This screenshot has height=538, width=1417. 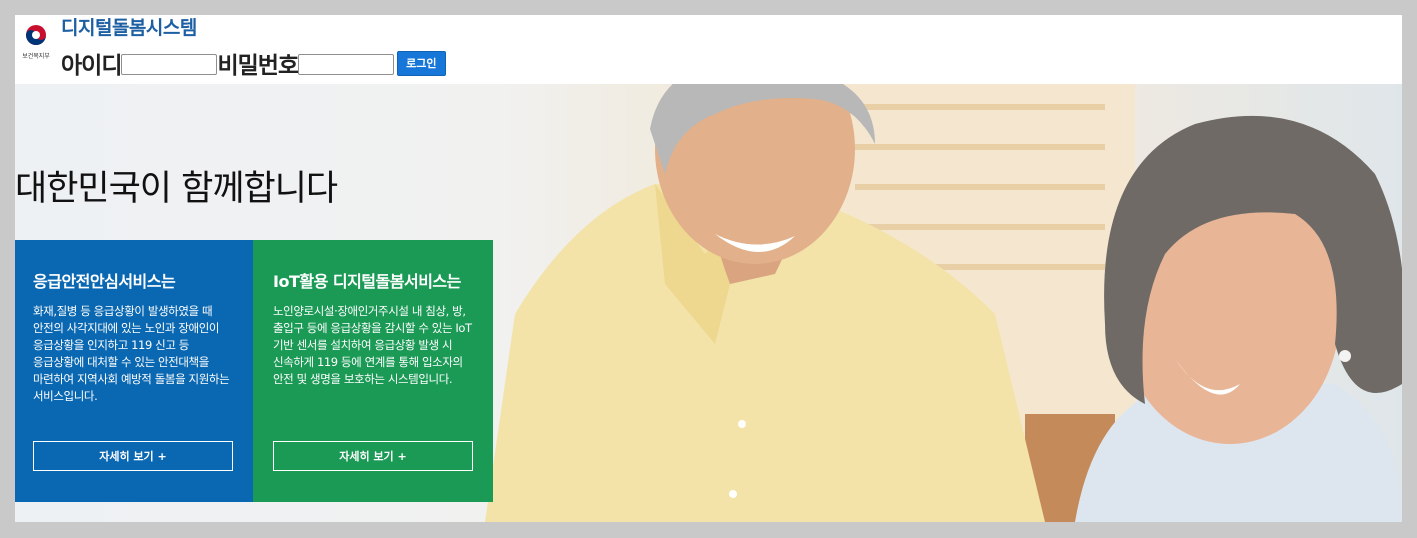 I want to click on login-button: 로그인, so click(x=421, y=63).